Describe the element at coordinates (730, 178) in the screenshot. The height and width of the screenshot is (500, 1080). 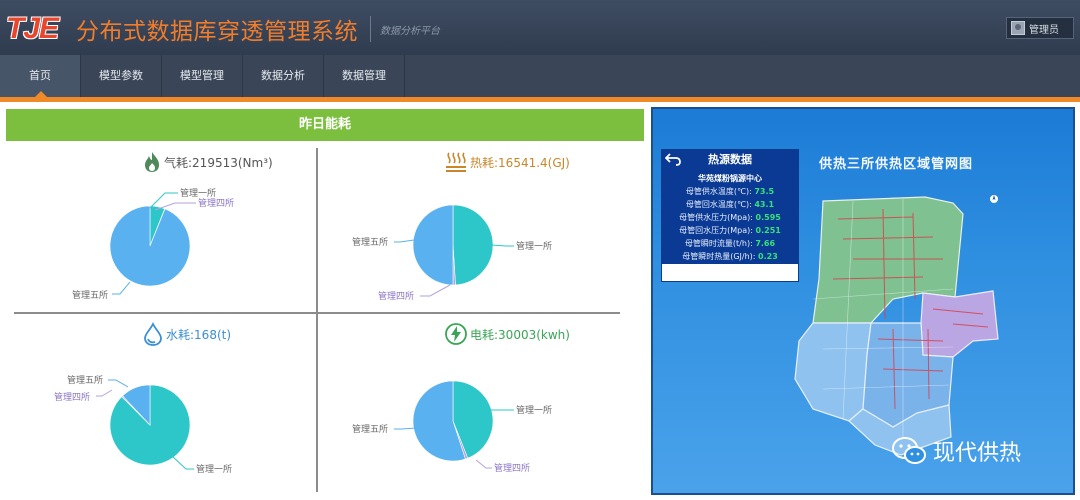
I see `heat-source-station: 华苑煤粉锅源中心` at that location.